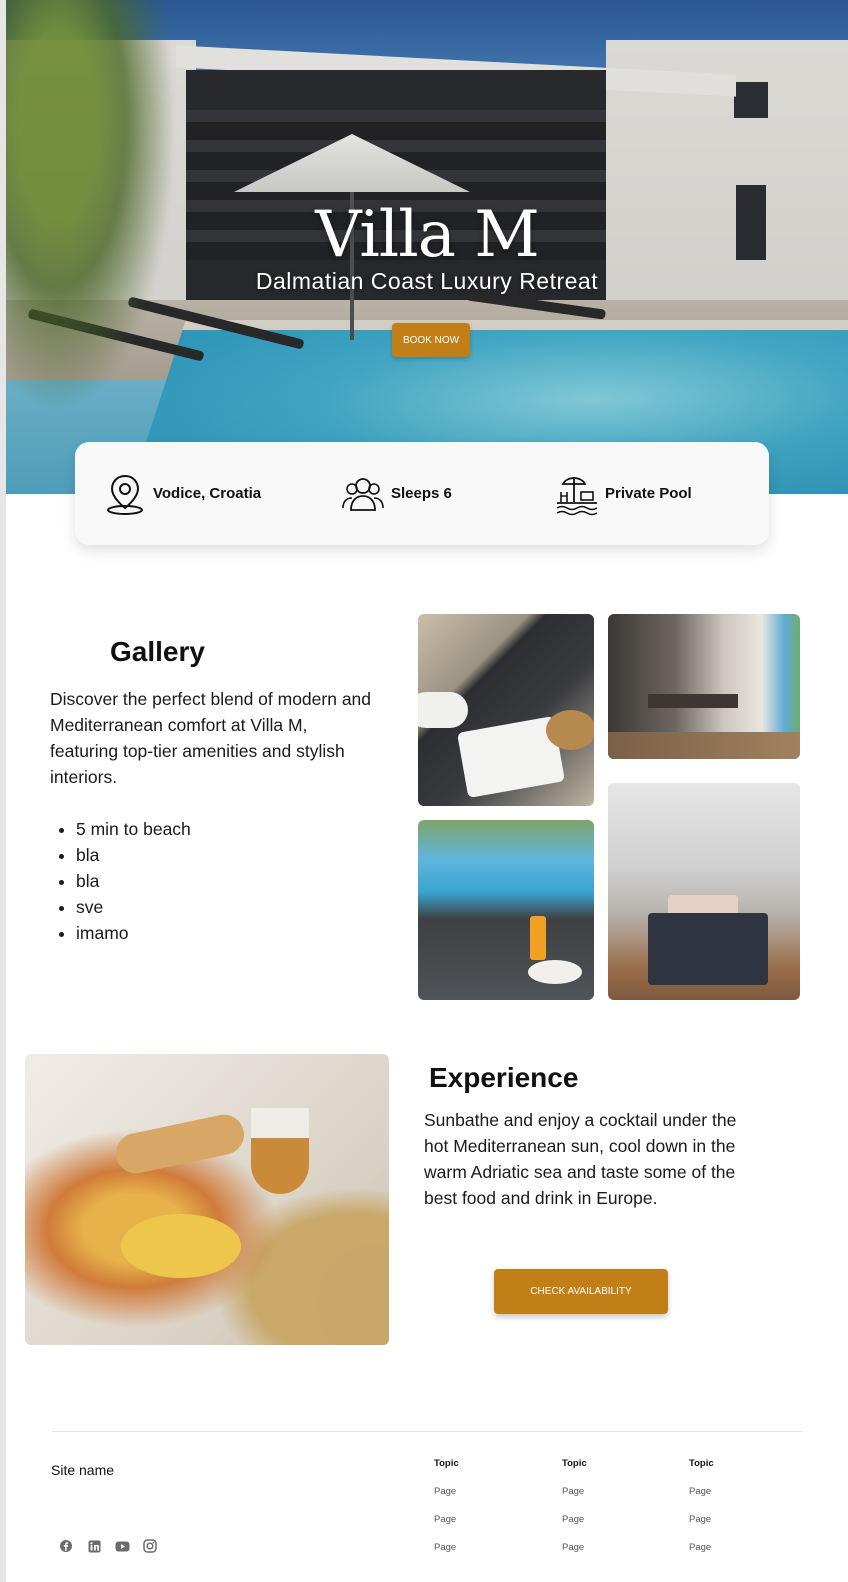 This screenshot has height=1582, width=848. Describe the element at coordinates (66, 1546) in the screenshot. I see `facebook-icon` at that location.